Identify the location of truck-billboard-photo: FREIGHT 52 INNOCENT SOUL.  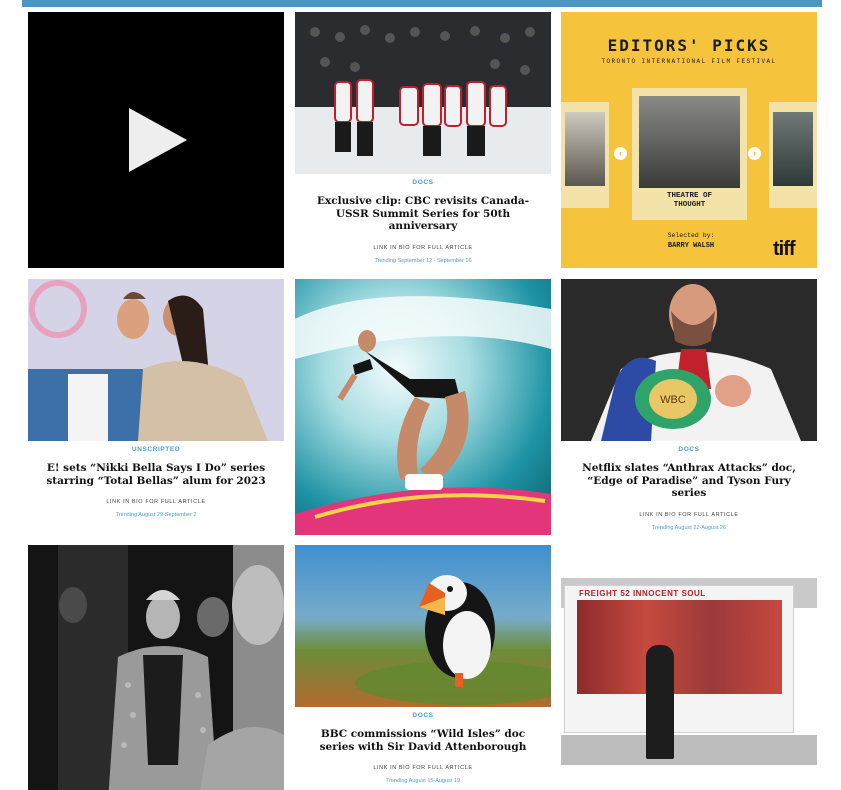
(689, 667).